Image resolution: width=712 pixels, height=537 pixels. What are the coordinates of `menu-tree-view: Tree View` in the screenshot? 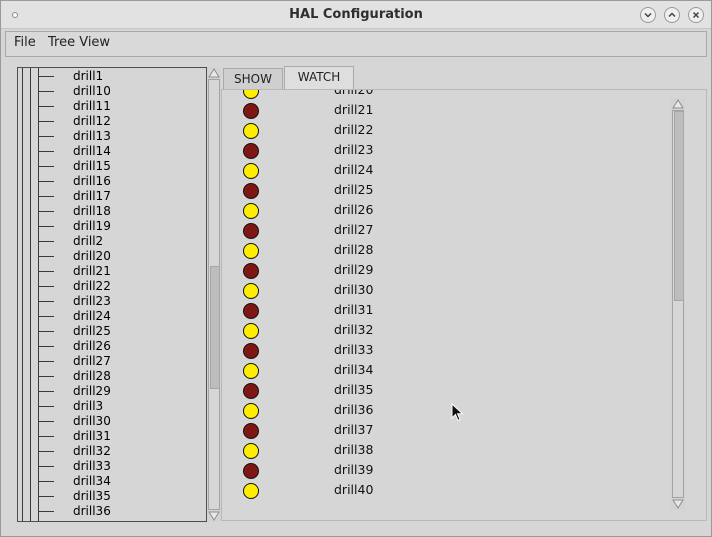 It's located at (79, 42).